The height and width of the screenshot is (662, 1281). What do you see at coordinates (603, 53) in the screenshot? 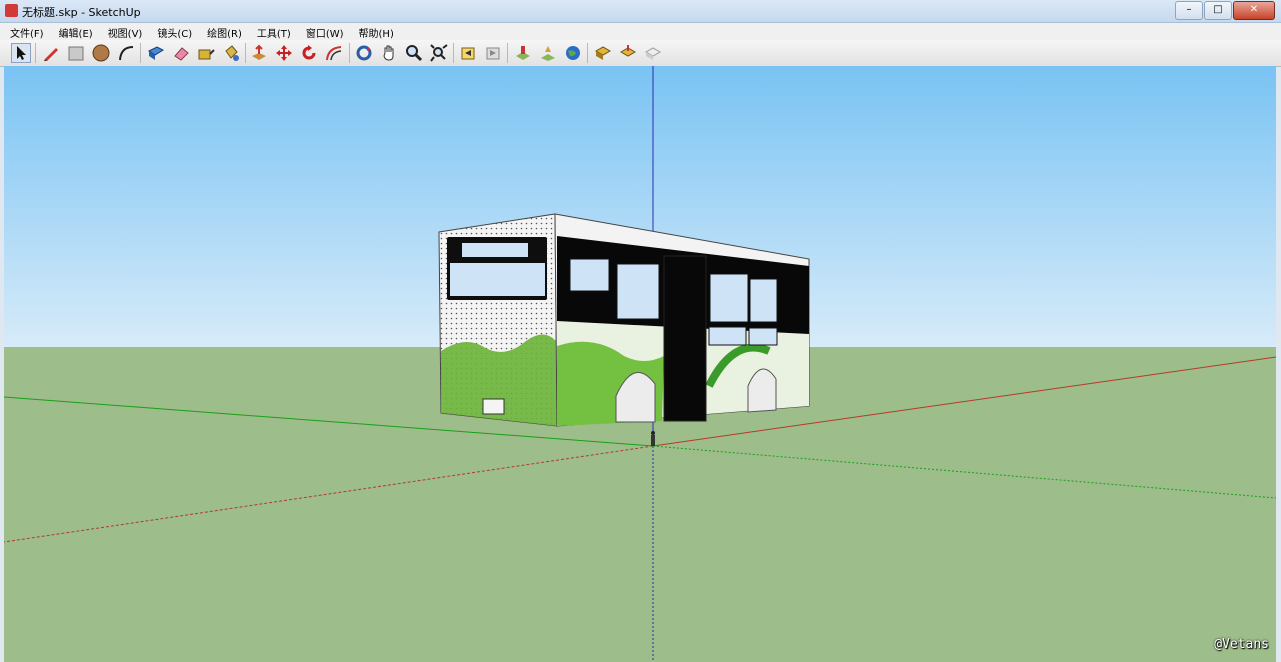
I see `get-models-icon` at bounding box center [603, 53].